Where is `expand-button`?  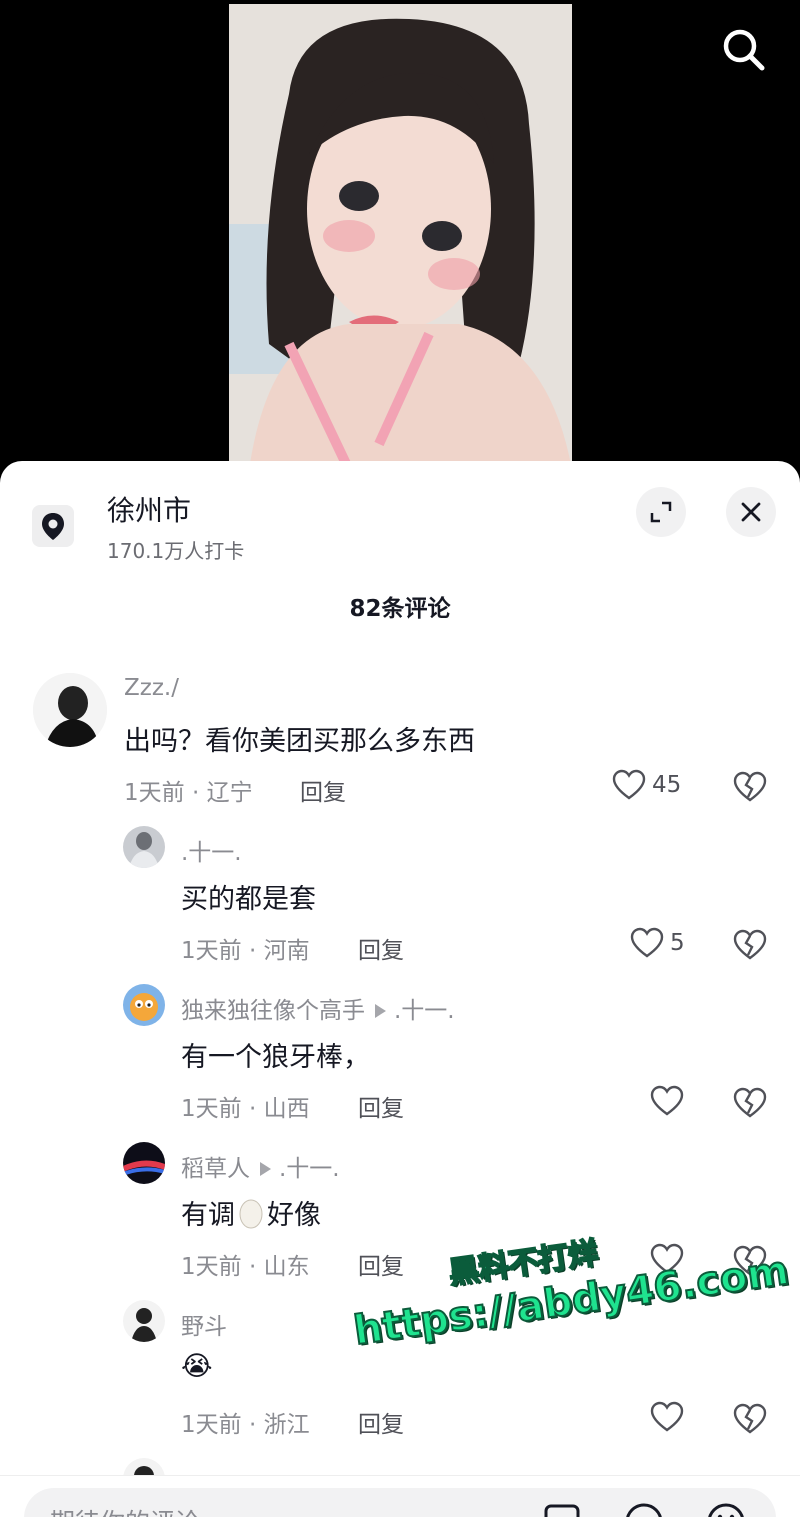
expand-button is located at coordinates (661, 512).